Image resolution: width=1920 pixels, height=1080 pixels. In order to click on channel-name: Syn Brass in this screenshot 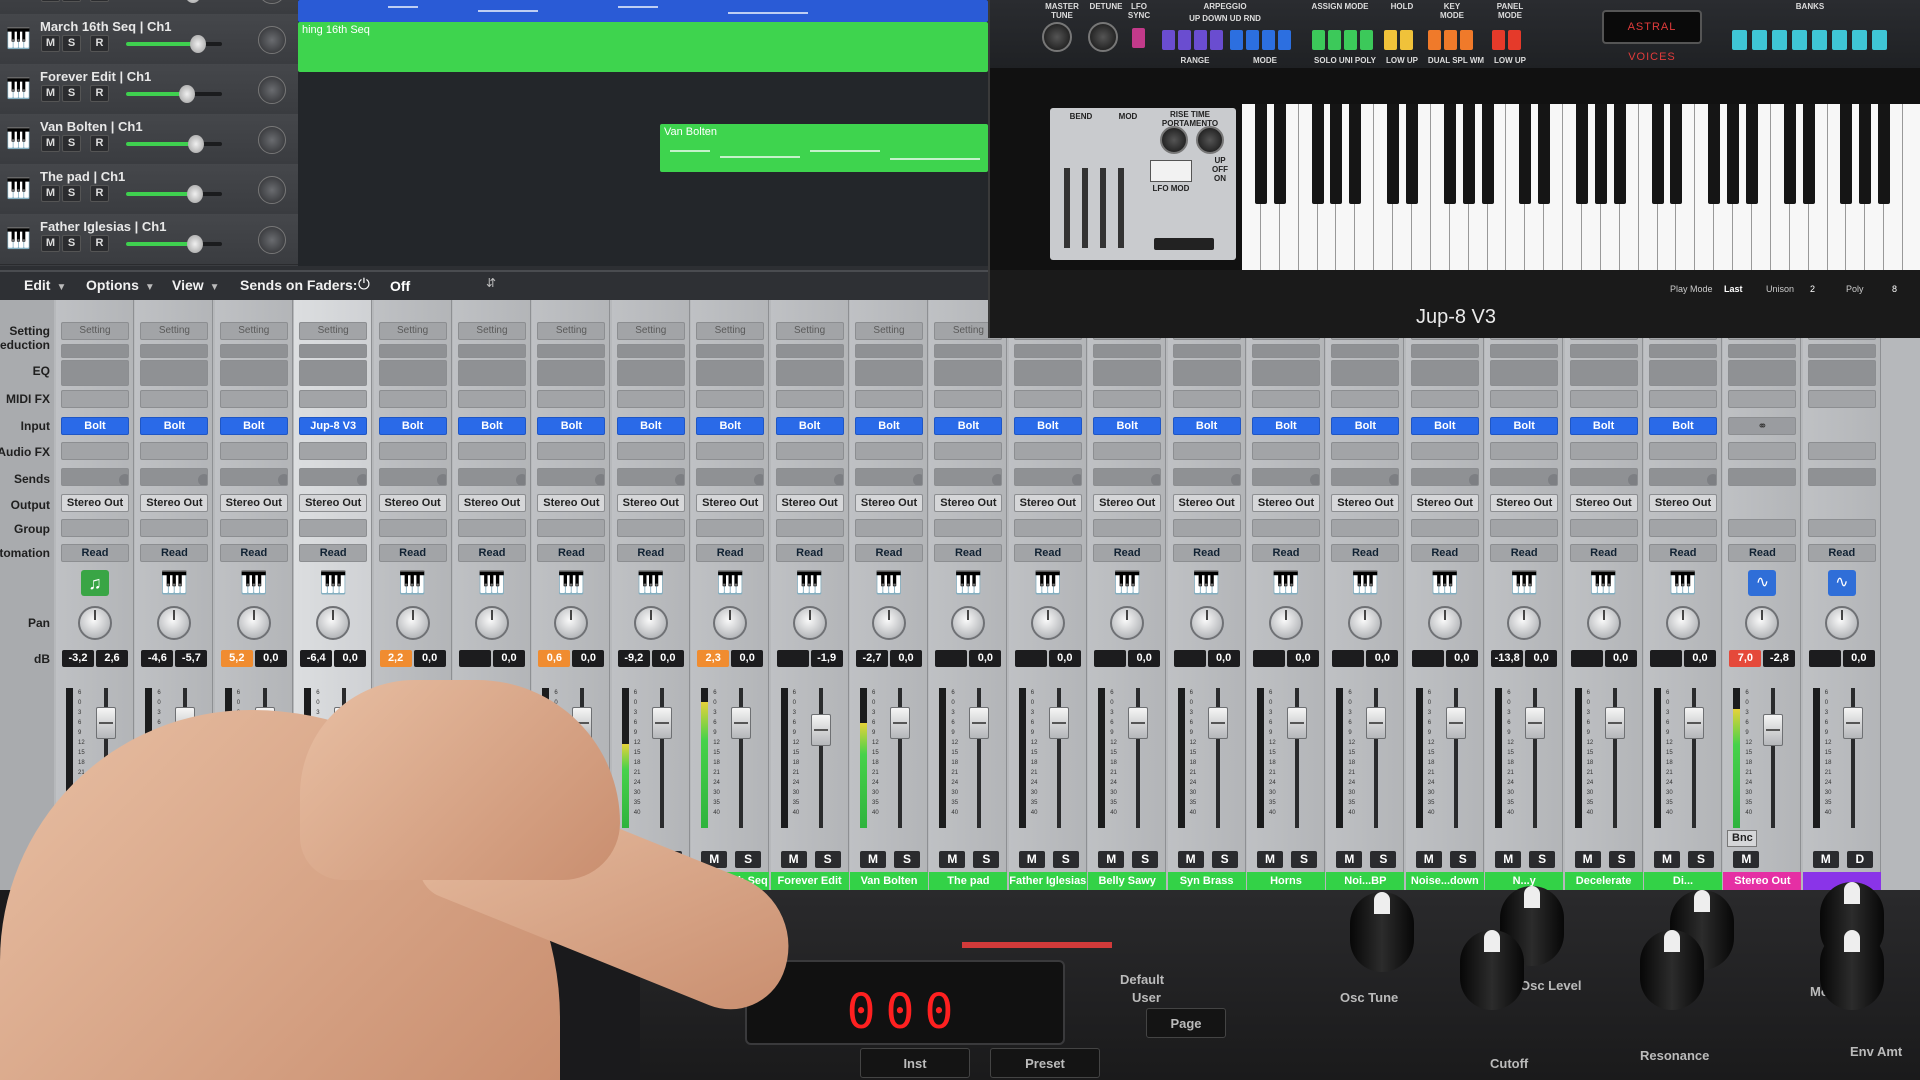, I will do `click(1206, 881)`.